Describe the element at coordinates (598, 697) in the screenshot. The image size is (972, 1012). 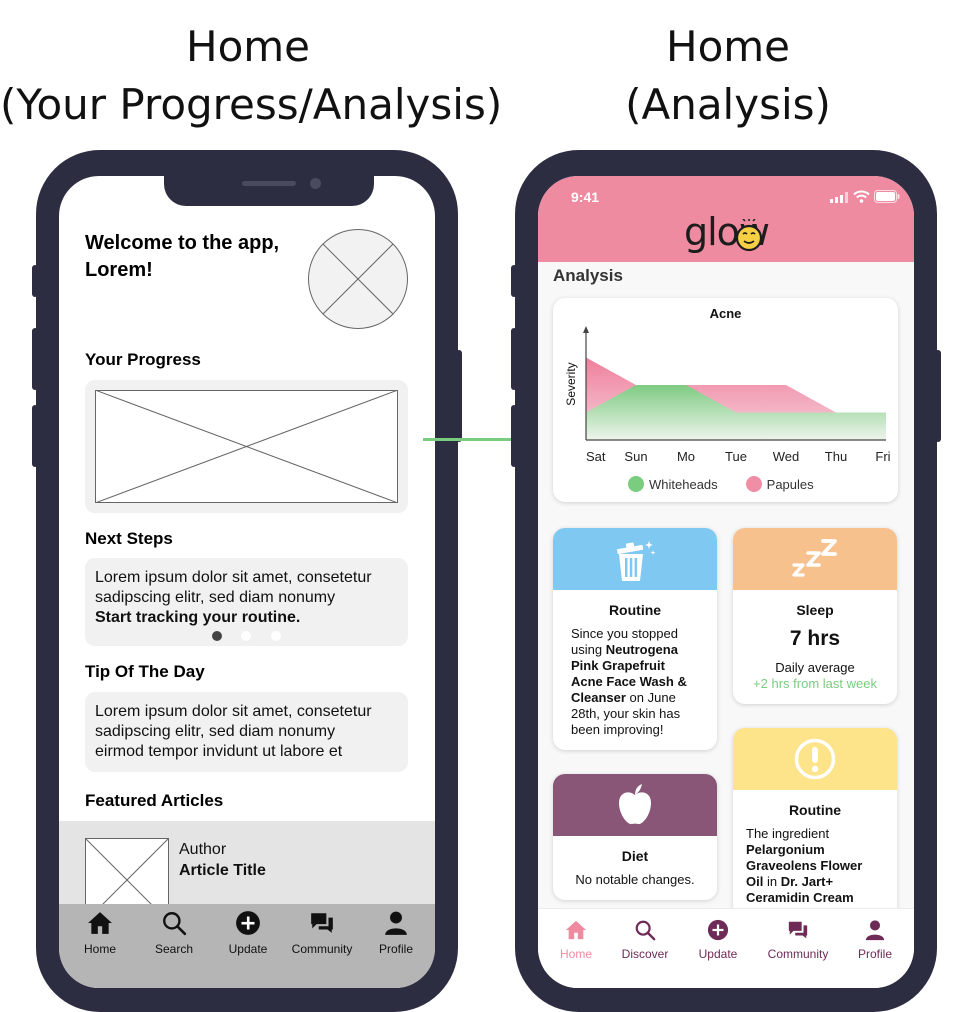
I see `product-name: Cleanser` at that location.